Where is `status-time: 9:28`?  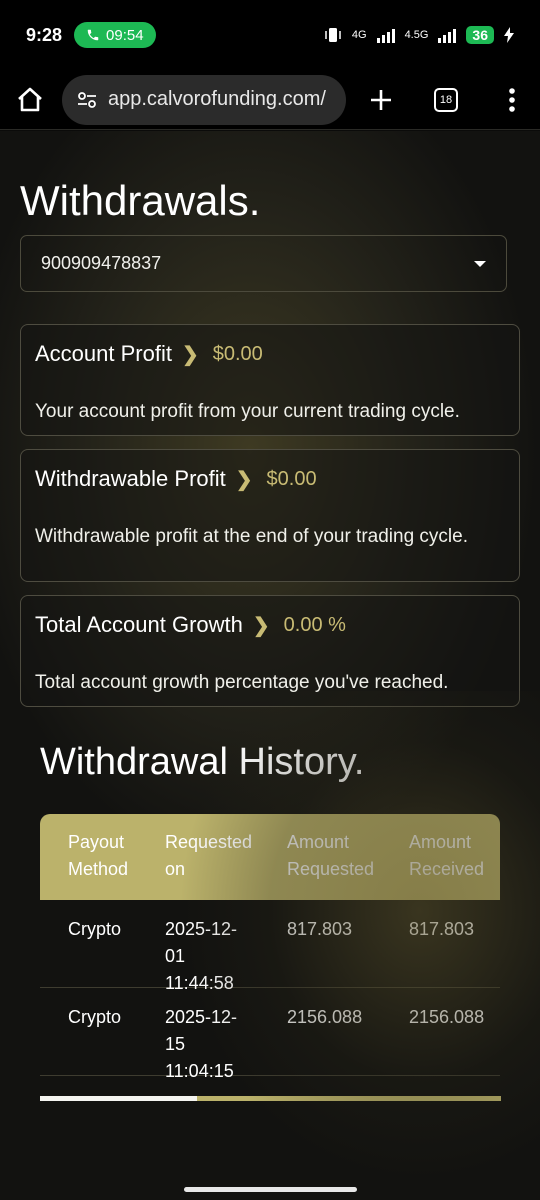
status-time: 9:28 is located at coordinates (44, 34).